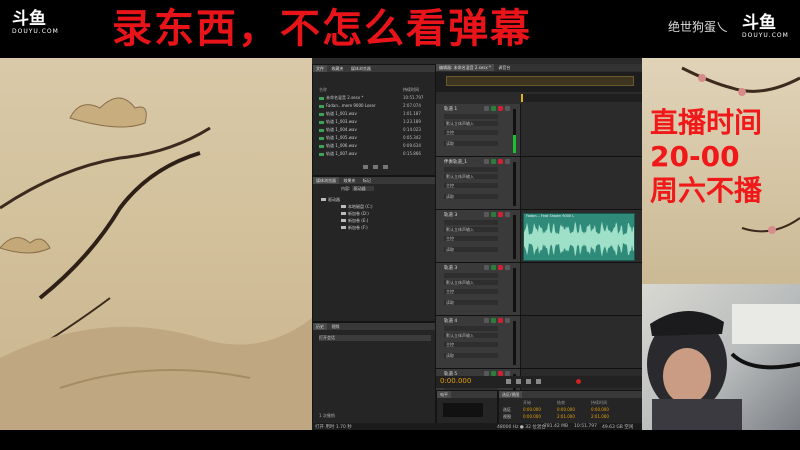 The image size is (800, 450). Describe the element at coordinates (370, 154) in the screenshot. I see `file-list-item: 轨道 1_007.wav 0:15.866` at that location.